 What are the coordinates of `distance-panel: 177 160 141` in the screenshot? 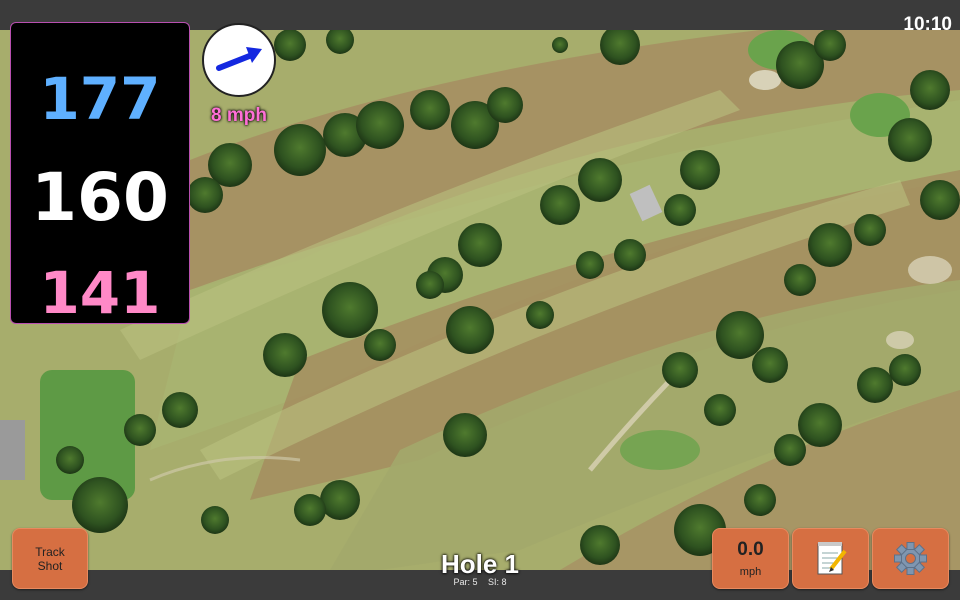 It's located at (100, 174).